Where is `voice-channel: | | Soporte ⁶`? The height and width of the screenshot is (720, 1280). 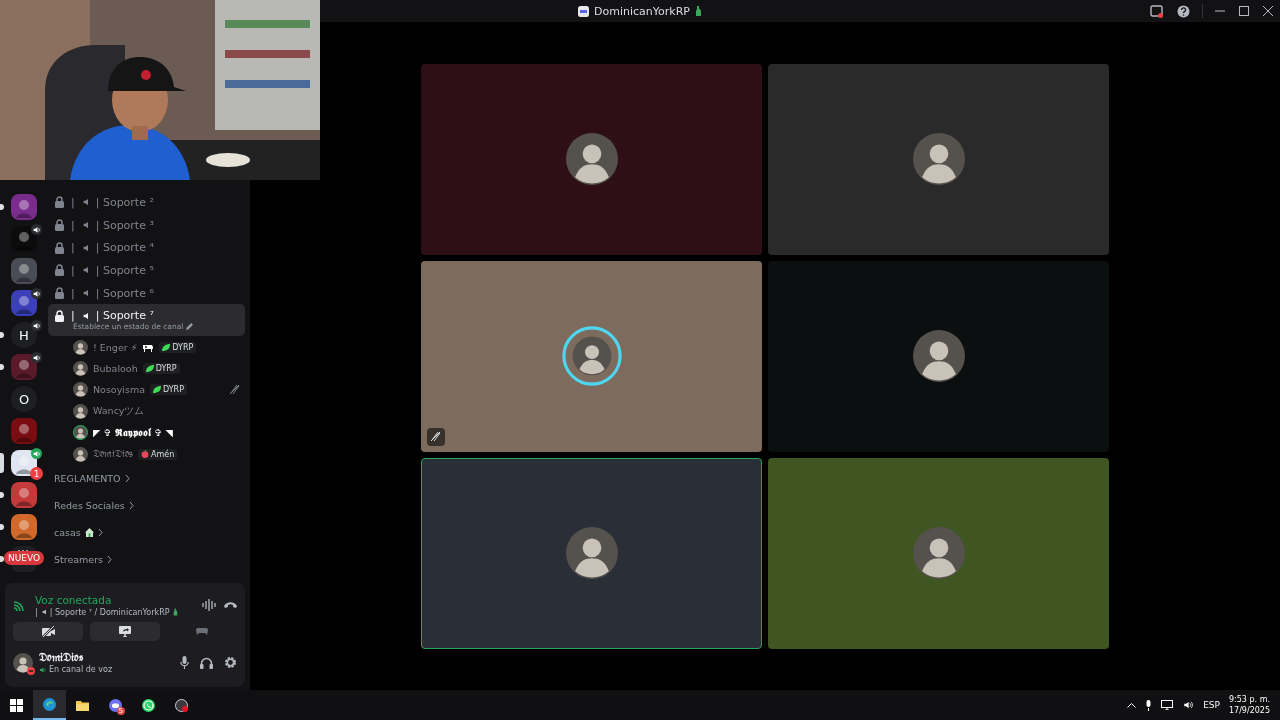 voice-channel: | | Soporte ⁶ is located at coordinates (146, 293).